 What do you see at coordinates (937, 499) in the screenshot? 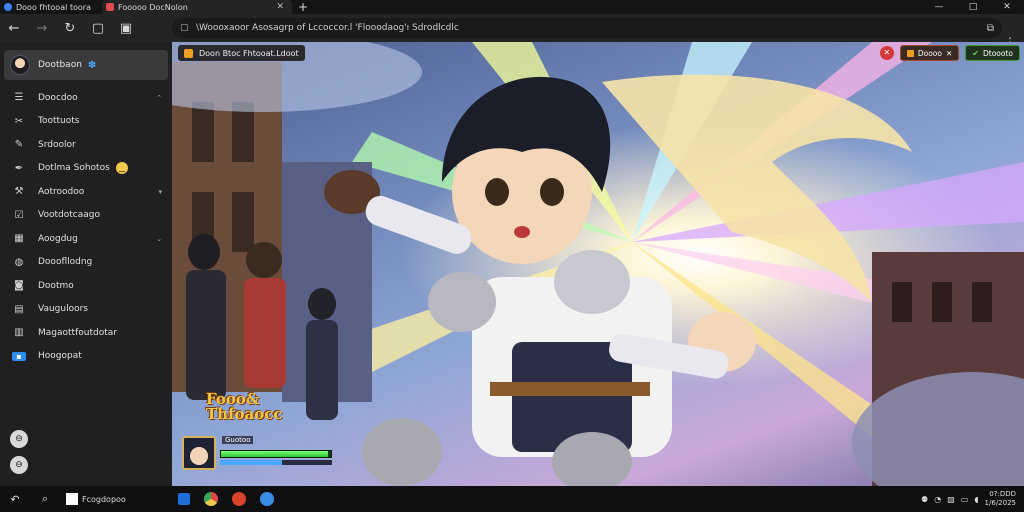
I see `tray-network-icon: ◔` at bounding box center [937, 499].